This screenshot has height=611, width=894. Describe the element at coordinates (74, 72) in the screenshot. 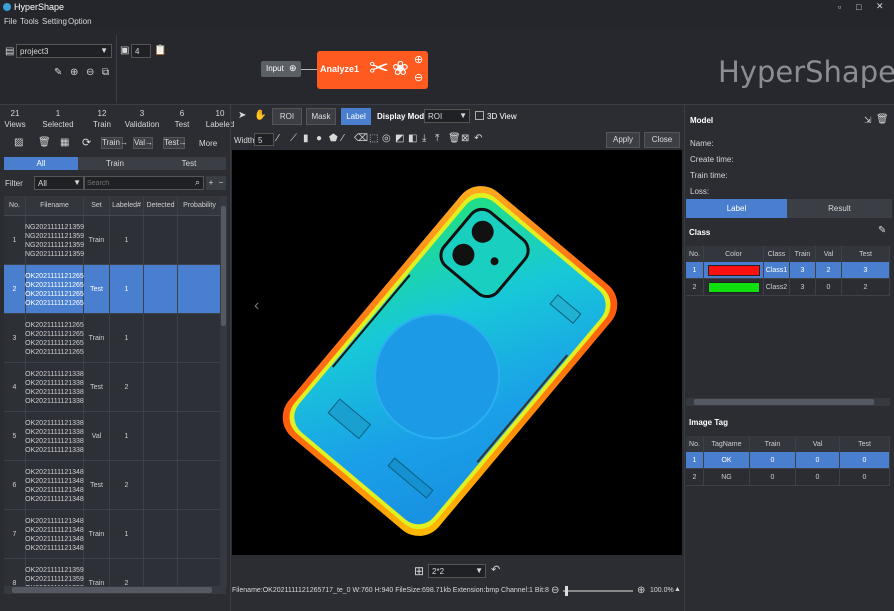

I see `add-project-icon: ⊕` at that location.